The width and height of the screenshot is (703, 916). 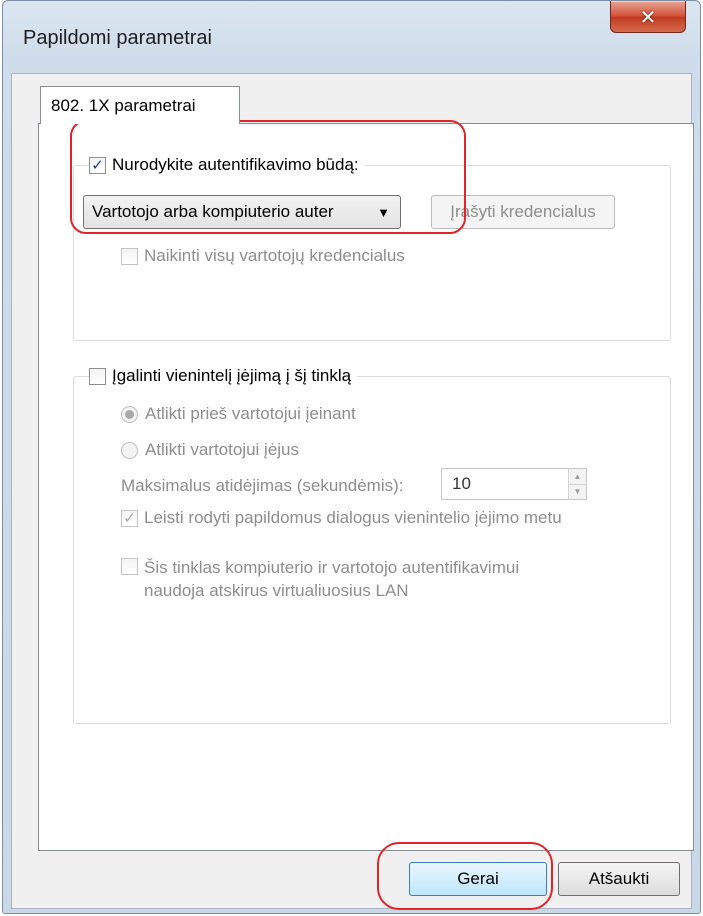 I want to click on max-delay-value: 10, so click(x=461, y=483).